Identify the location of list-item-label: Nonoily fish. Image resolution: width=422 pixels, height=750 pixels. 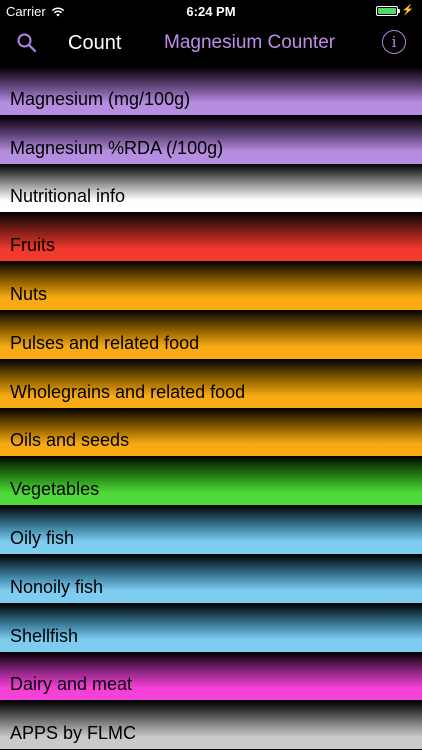
(57, 586).